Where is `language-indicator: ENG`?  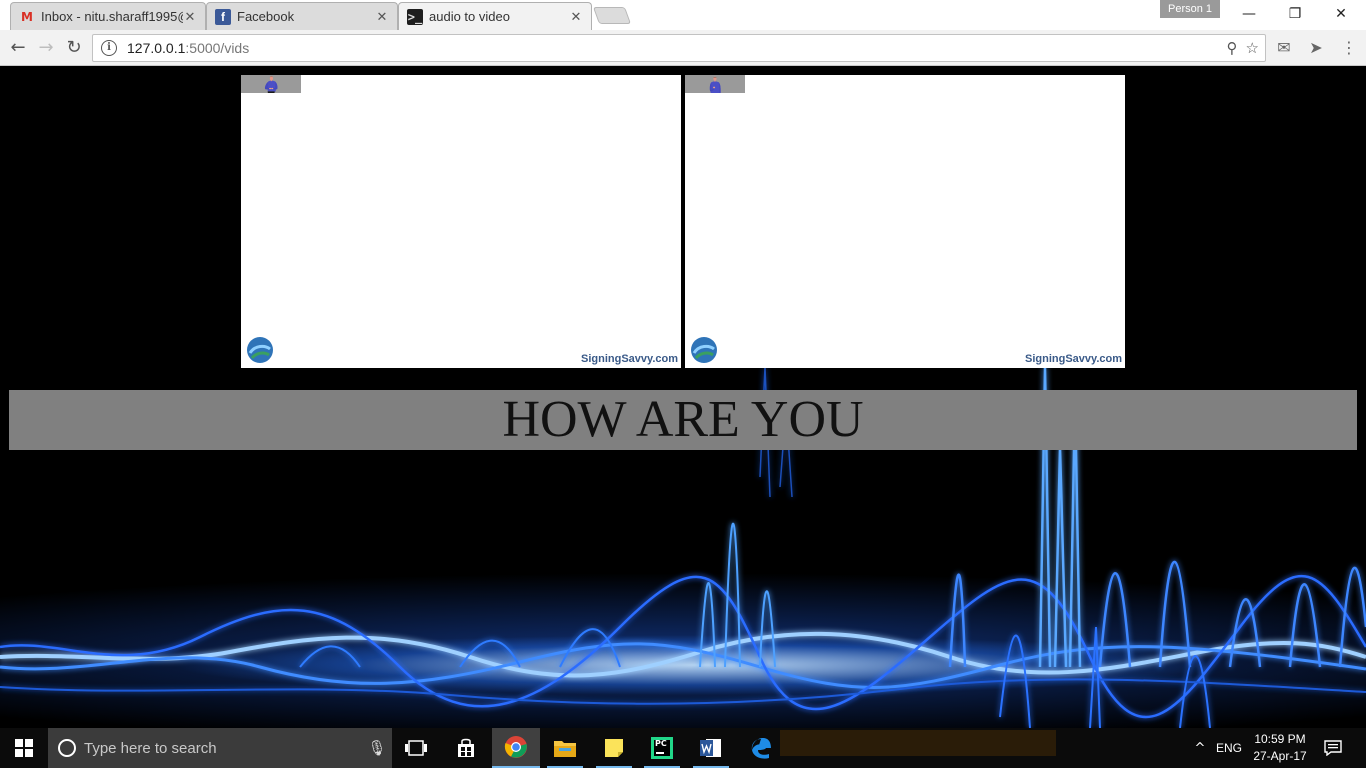
language-indicator: ENG is located at coordinates (1229, 748).